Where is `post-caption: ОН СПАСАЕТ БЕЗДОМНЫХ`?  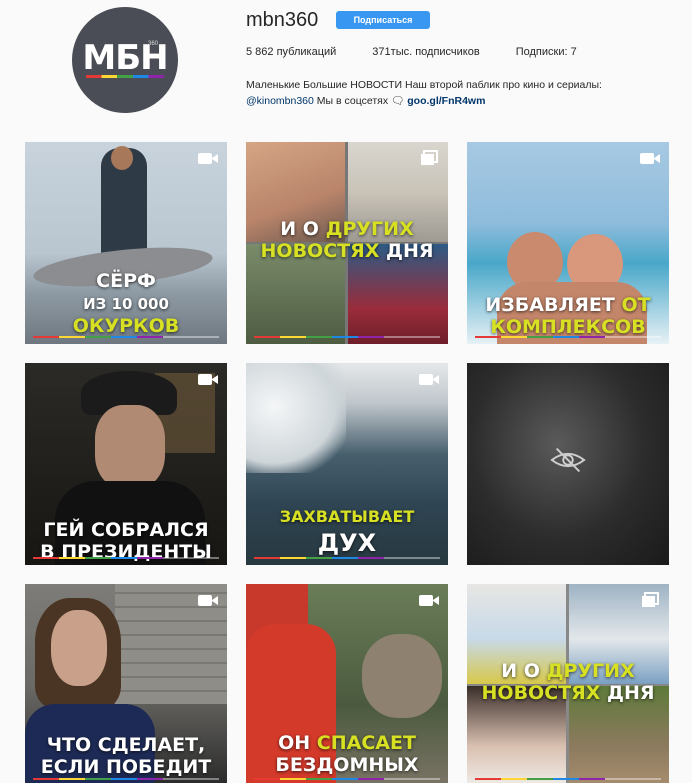
post-caption: ОН СПАСАЕТ БЕЗДОМНЫХ is located at coordinates (347, 754).